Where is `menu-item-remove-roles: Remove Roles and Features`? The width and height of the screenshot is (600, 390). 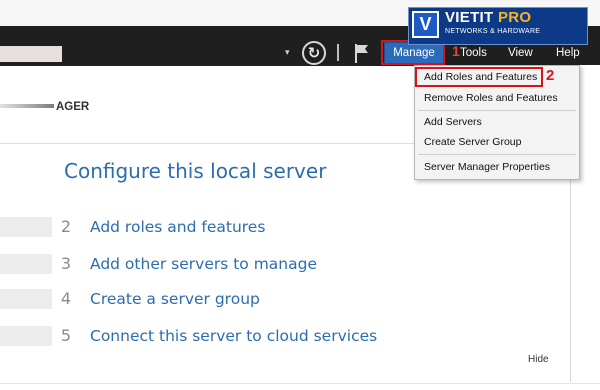
menu-item-remove-roles: Remove Roles and Features is located at coordinates (491, 98).